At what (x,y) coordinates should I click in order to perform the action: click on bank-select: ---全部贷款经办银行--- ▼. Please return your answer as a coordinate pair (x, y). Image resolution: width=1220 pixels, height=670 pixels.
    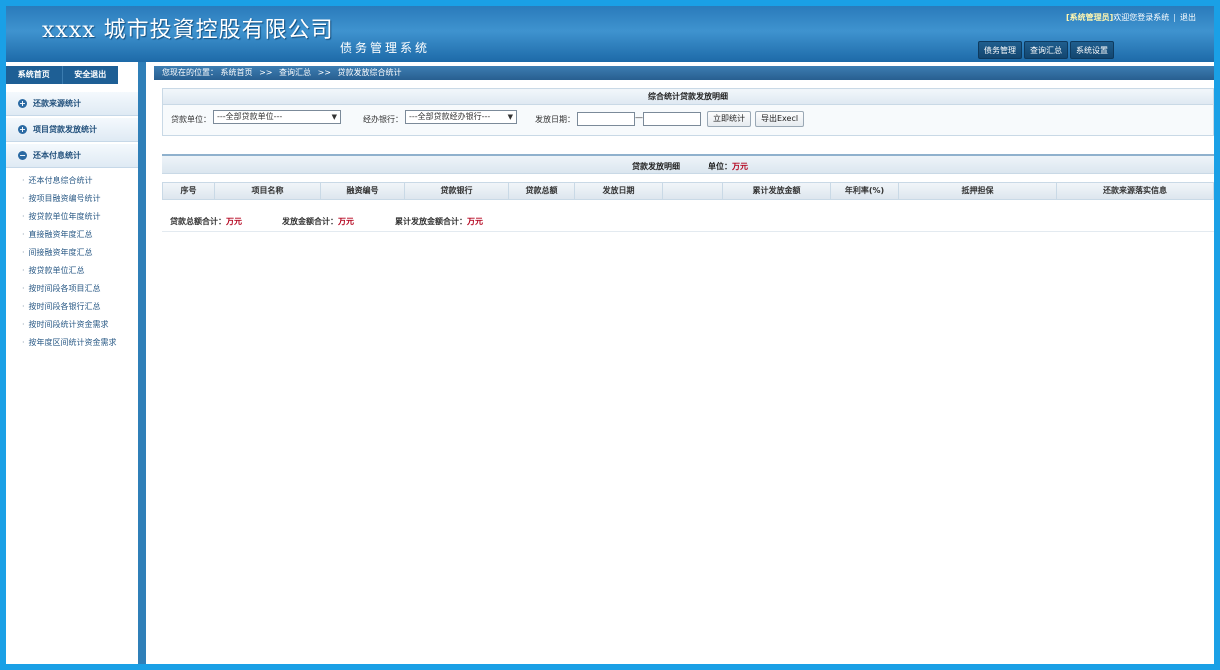
    Looking at the image, I should click on (461, 117).